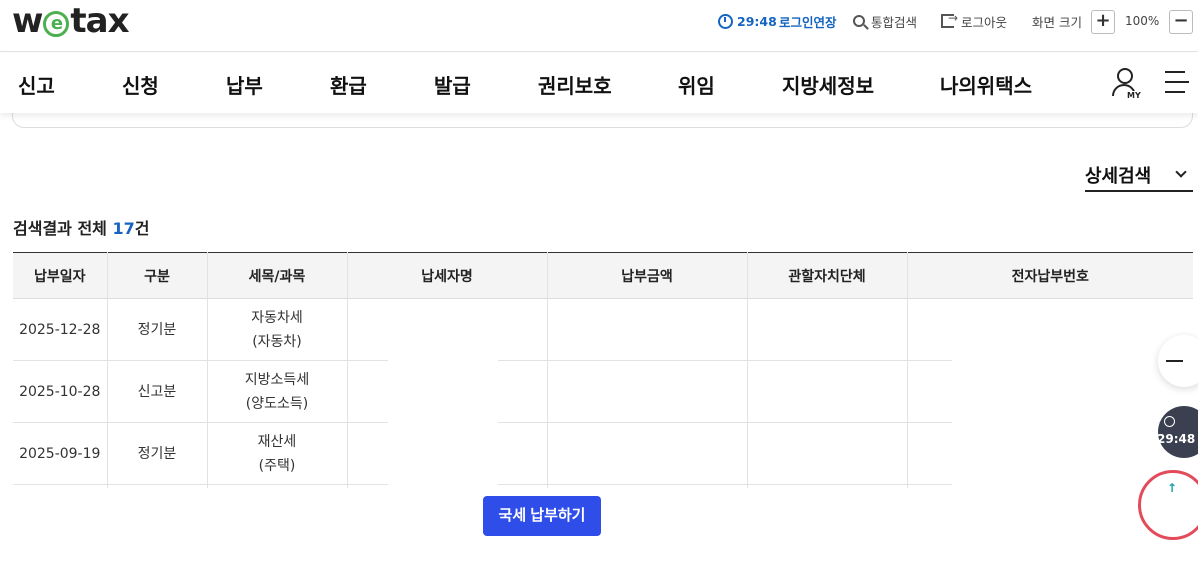 This screenshot has height=578, width=1198. What do you see at coordinates (60, 453) in the screenshot?
I see `payment-date: 2025-09-19` at bounding box center [60, 453].